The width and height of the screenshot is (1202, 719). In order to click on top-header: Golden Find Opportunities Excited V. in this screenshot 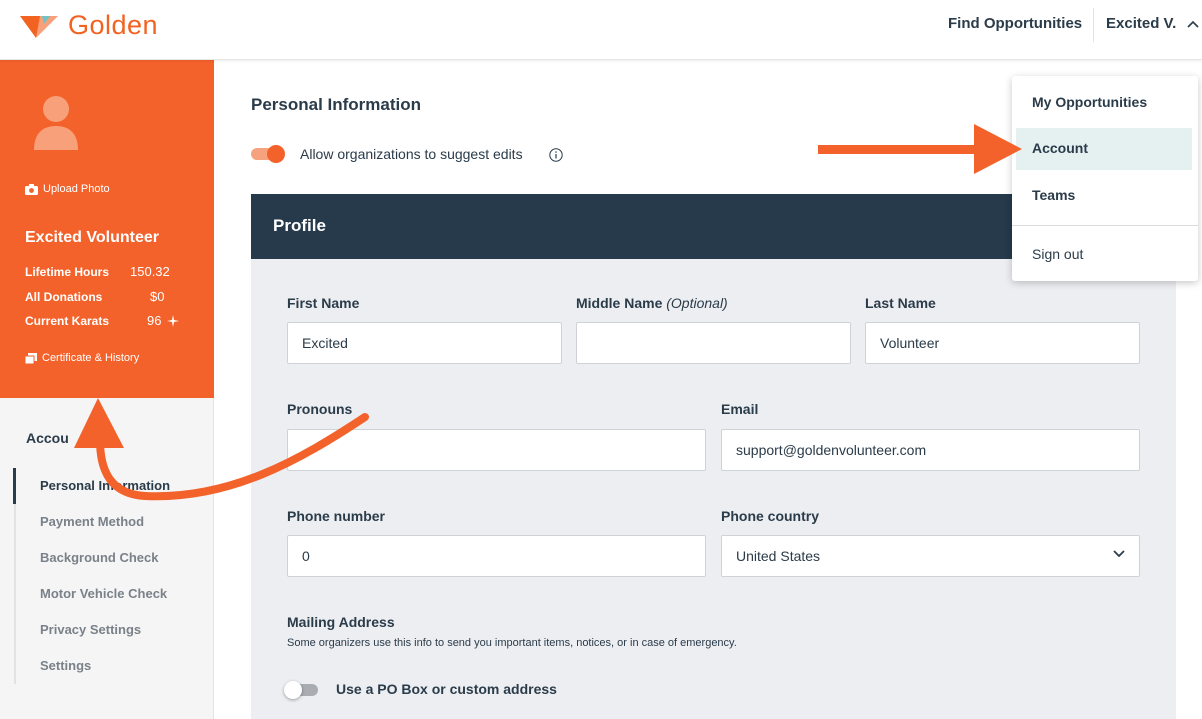, I will do `click(601, 30)`.